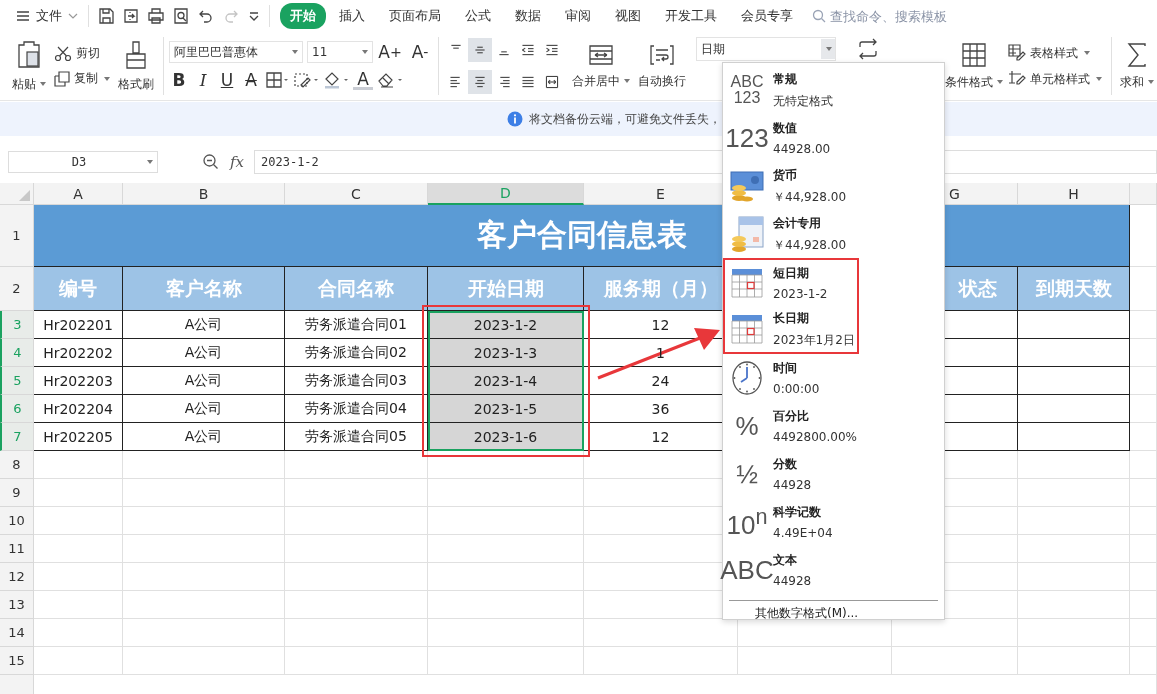 The height and width of the screenshot is (694, 1157). Describe the element at coordinates (833, 474) in the screenshot. I see `format-option: ½ 分数 44928` at that location.